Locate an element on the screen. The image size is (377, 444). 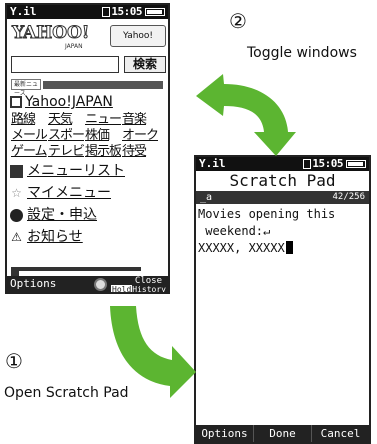
scratch-pad-softkeys: Options Done Cancel is located at coordinates (282, 433).